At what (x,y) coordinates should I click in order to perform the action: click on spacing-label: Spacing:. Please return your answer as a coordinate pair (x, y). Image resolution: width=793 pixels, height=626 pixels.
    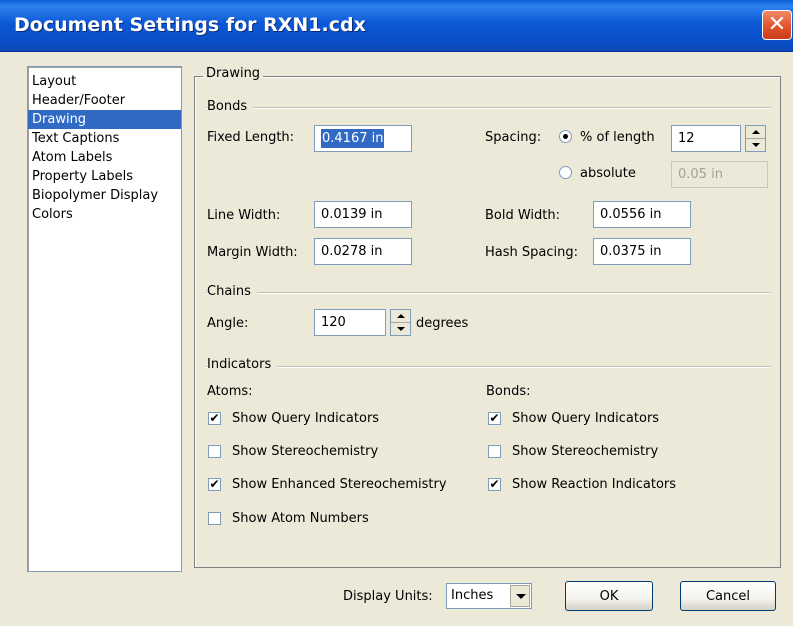
    Looking at the image, I should click on (513, 137).